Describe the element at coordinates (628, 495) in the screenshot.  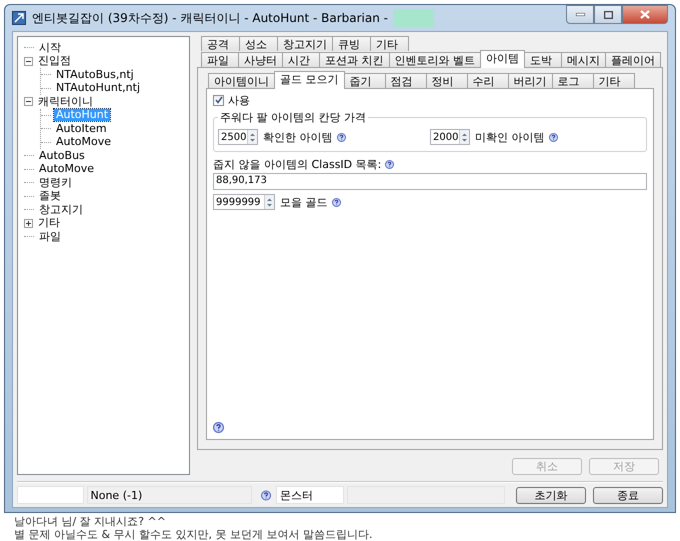
I see `exit-button: 종료` at that location.